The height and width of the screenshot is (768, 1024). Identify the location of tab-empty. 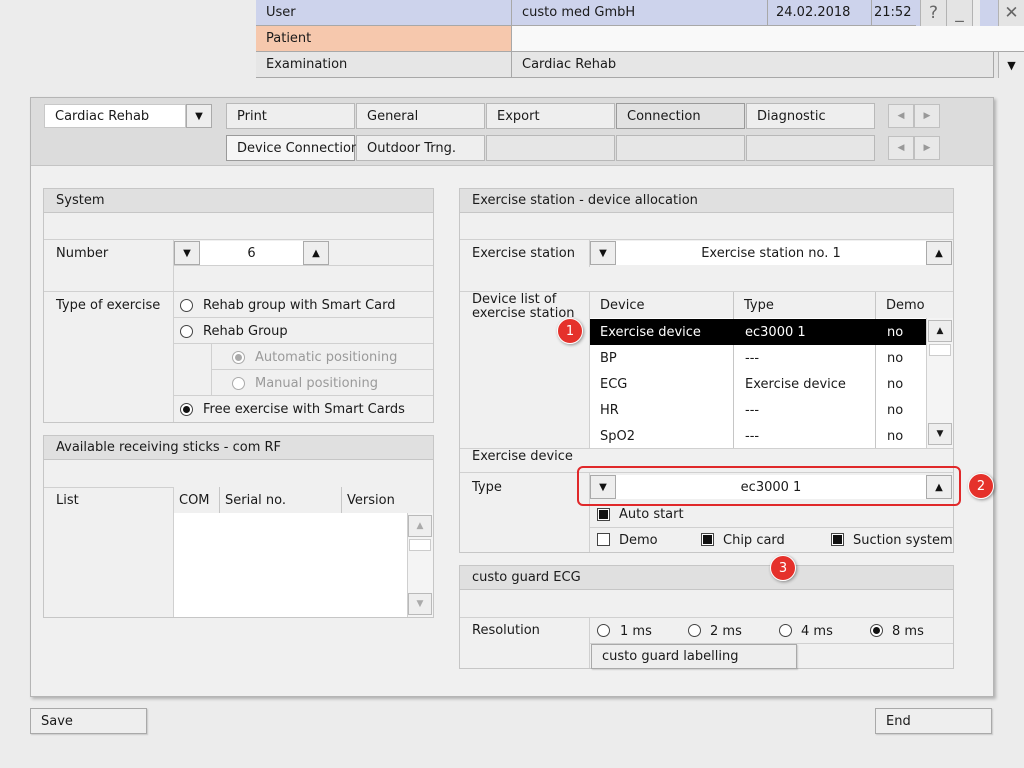
(550, 148).